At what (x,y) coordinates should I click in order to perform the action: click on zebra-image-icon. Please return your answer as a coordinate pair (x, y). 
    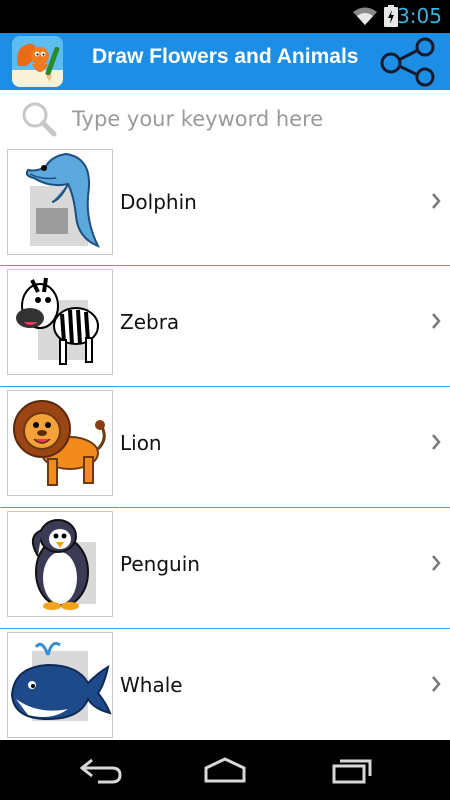
    Looking at the image, I should click on (57, 321).